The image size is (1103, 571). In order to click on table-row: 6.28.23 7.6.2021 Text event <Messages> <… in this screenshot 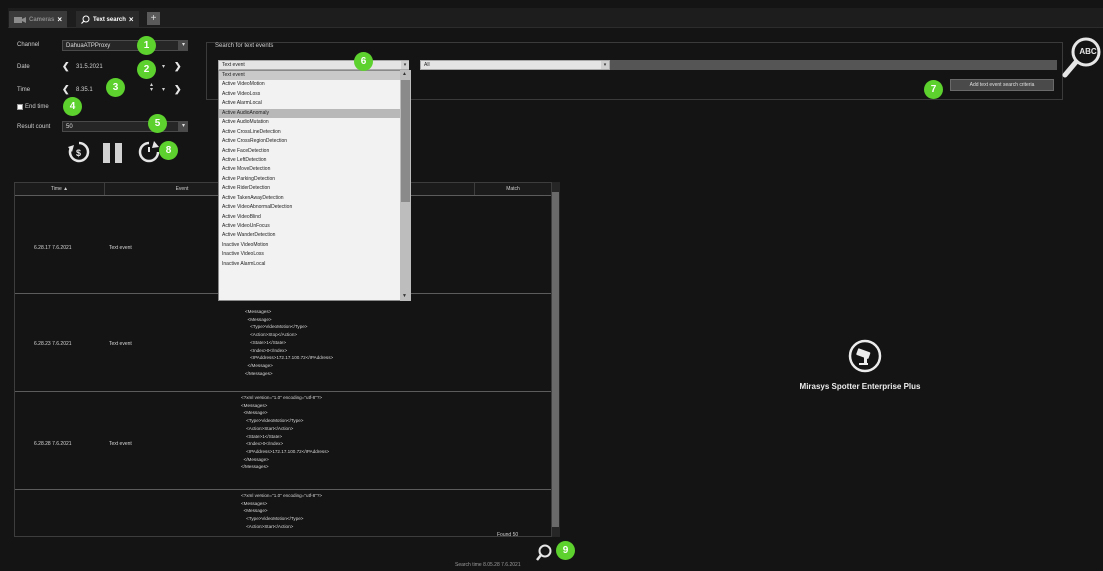, I will do `click(283, 342)`.